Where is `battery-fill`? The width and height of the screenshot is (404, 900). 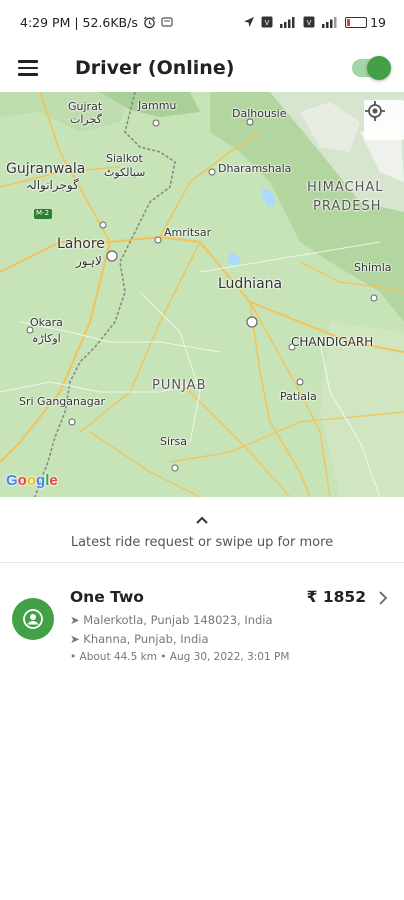 battery-fill is located at coordinates (349, 22).